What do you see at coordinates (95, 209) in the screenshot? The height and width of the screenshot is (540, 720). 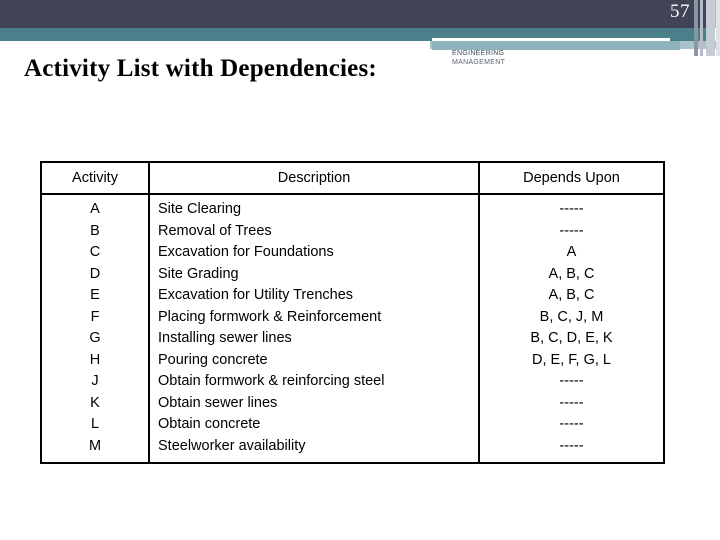 I see `cell-activity: A` at bounding box center [95, 209].